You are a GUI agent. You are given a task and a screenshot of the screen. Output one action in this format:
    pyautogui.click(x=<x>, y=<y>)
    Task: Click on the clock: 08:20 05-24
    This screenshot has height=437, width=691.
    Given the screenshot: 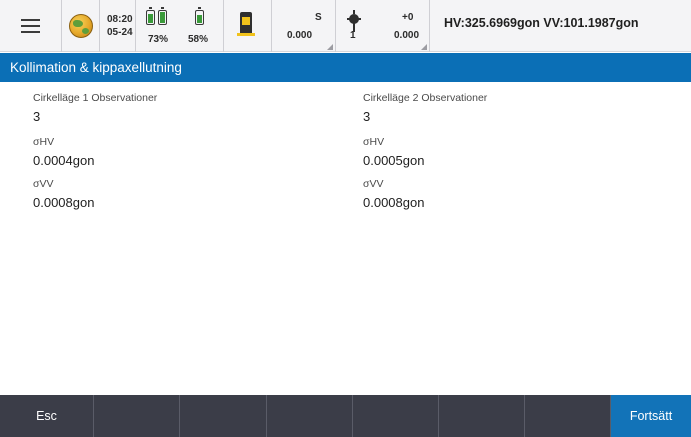 What is the action you would take?
    pyautogui.click(x=118, y=26)
    